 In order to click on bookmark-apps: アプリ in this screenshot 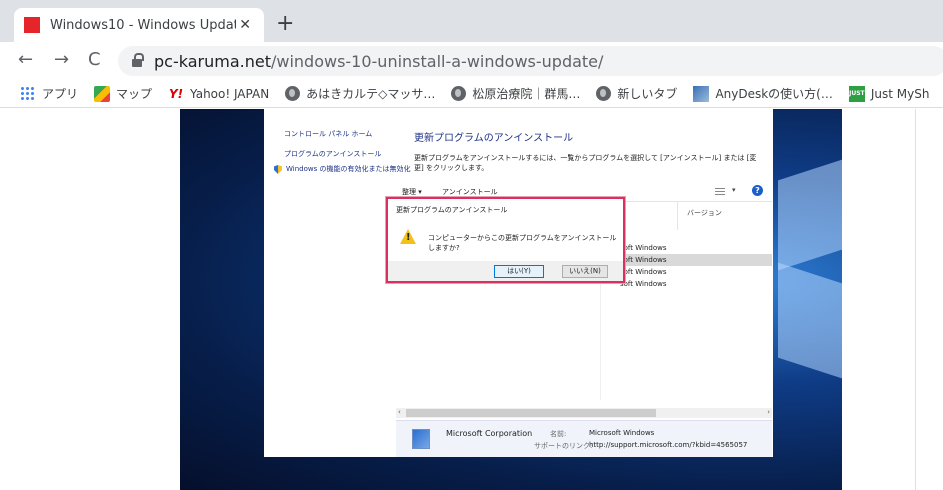, I will do `click(49, 93)`.